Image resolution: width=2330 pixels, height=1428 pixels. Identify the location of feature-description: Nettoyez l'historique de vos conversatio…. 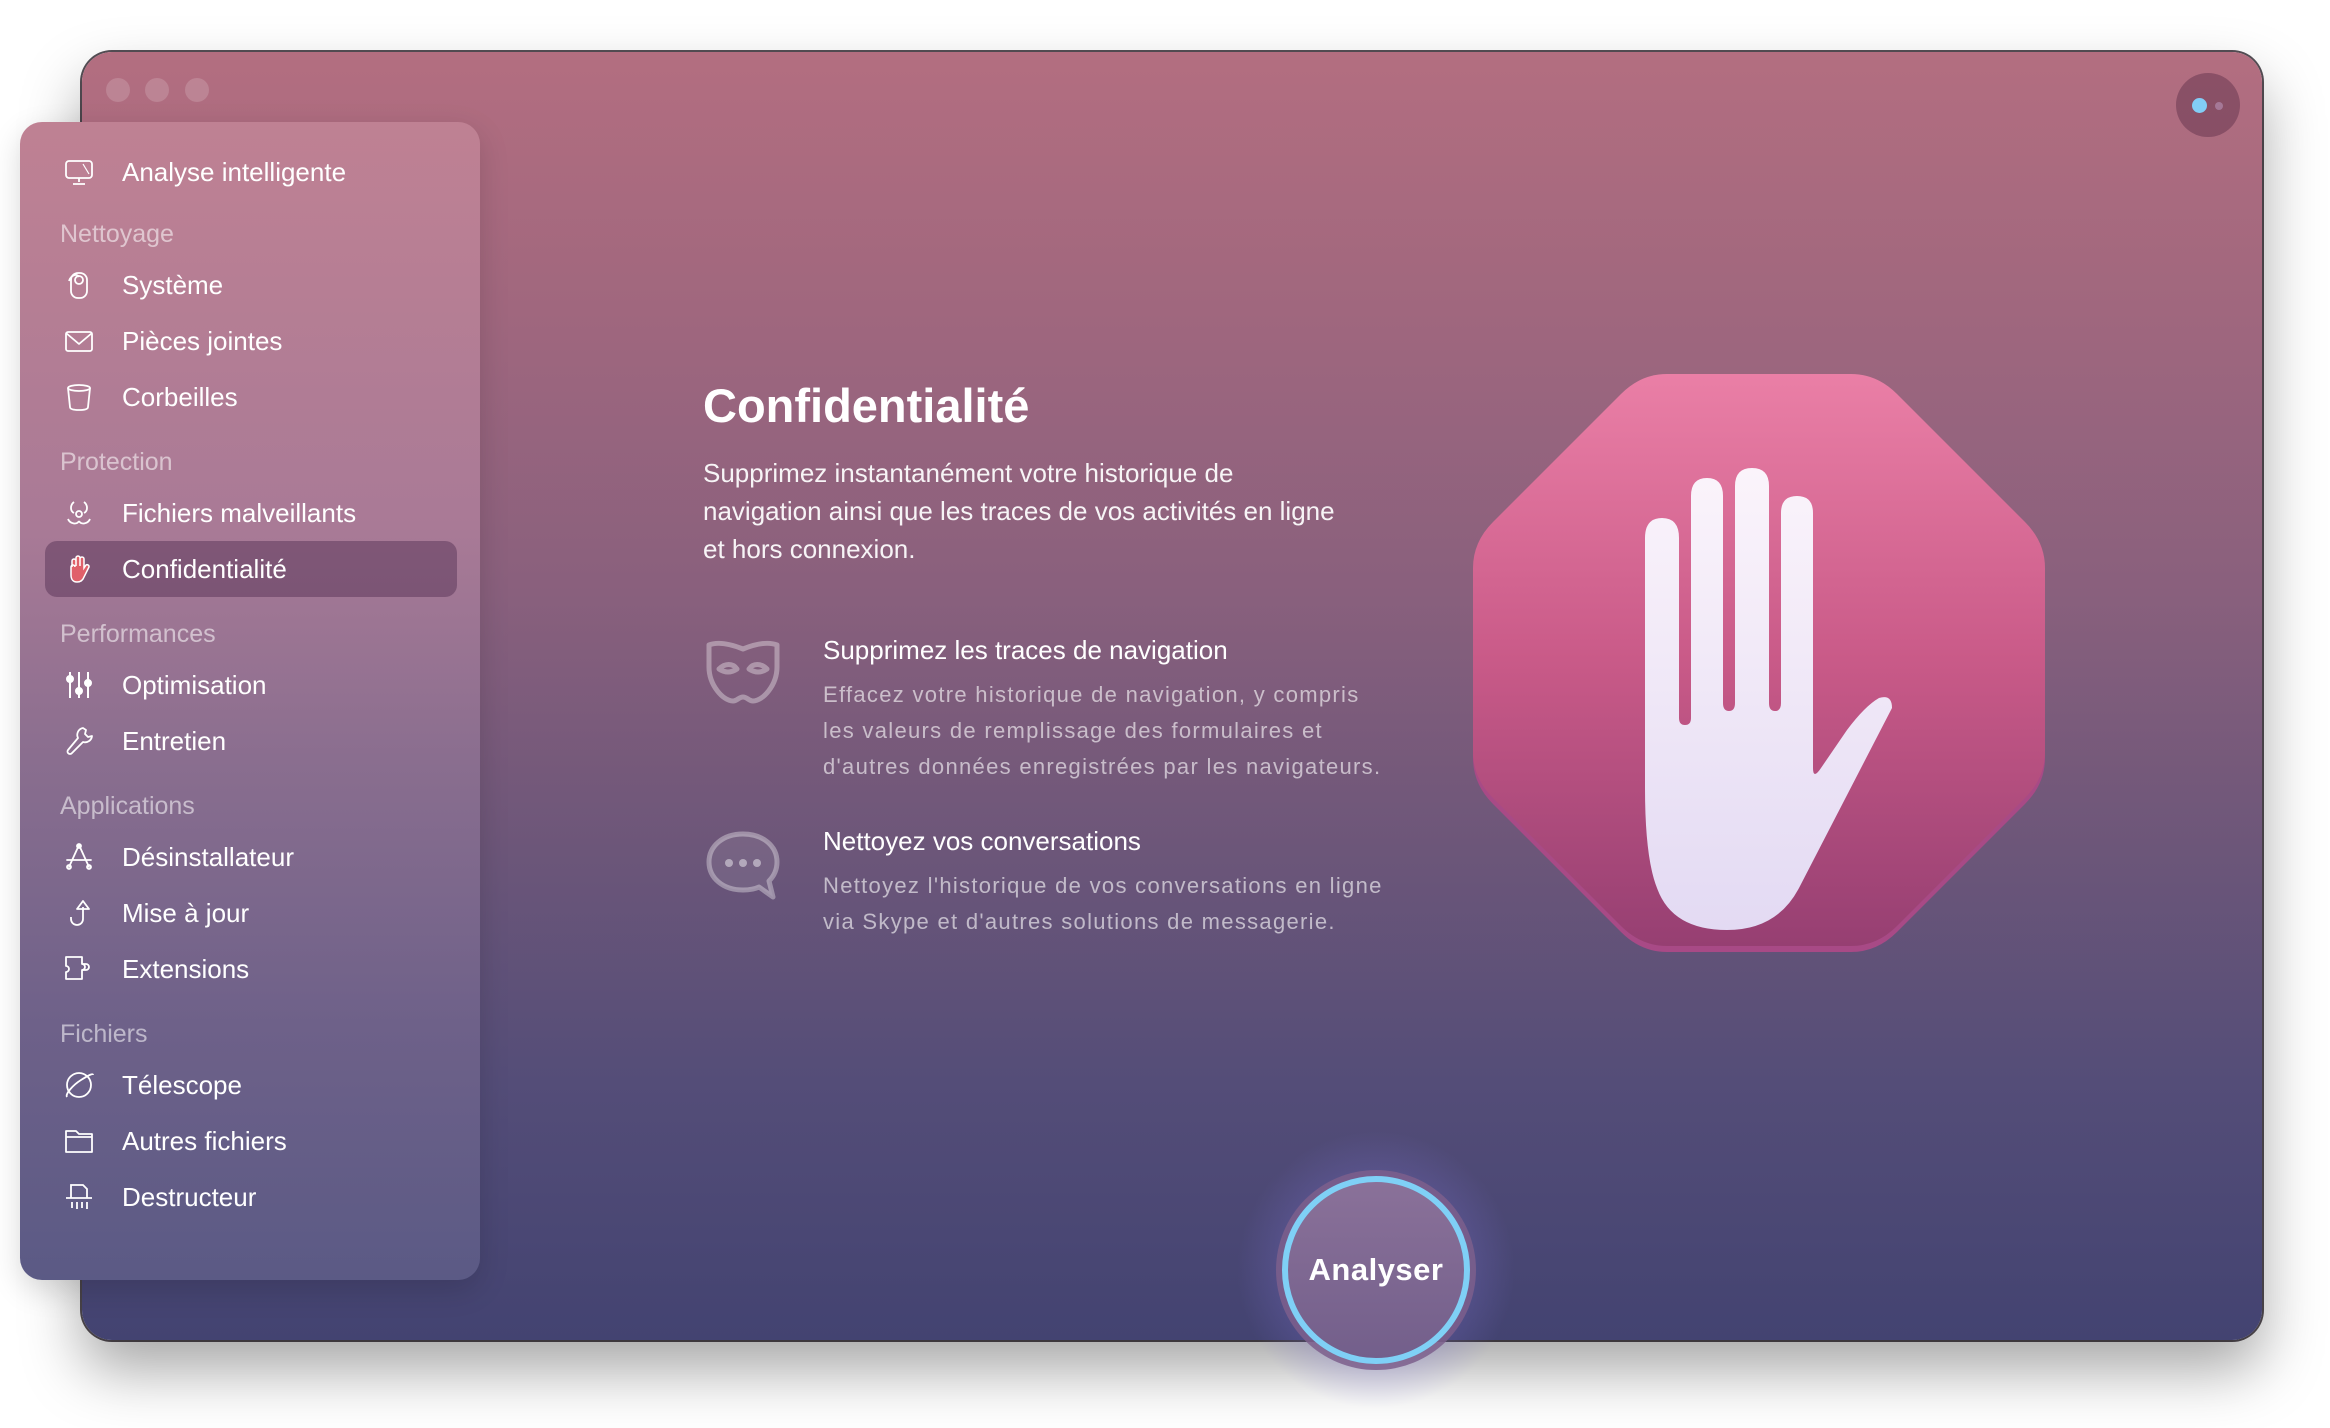
(1103, 903).